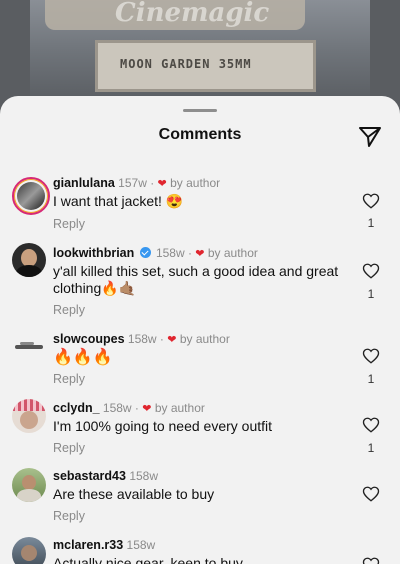 The image size is (400, 564). What do you see at coordinates (192, 14) in the screenshot?
I see `marquee-text: Cinemagic` at bounding box center [192, 14].